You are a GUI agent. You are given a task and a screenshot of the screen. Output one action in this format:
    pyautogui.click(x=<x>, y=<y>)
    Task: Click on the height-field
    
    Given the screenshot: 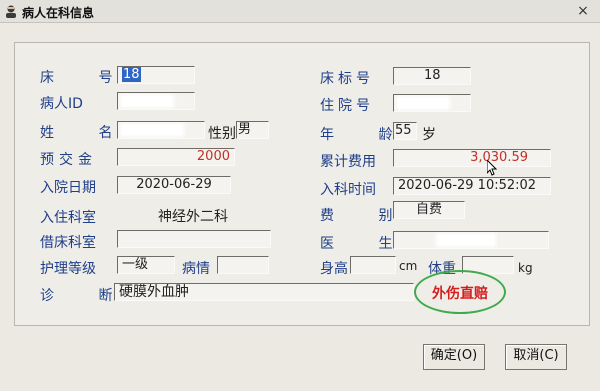 What is the action you would take?
    pyautogui.click(x=373, y=265)
    